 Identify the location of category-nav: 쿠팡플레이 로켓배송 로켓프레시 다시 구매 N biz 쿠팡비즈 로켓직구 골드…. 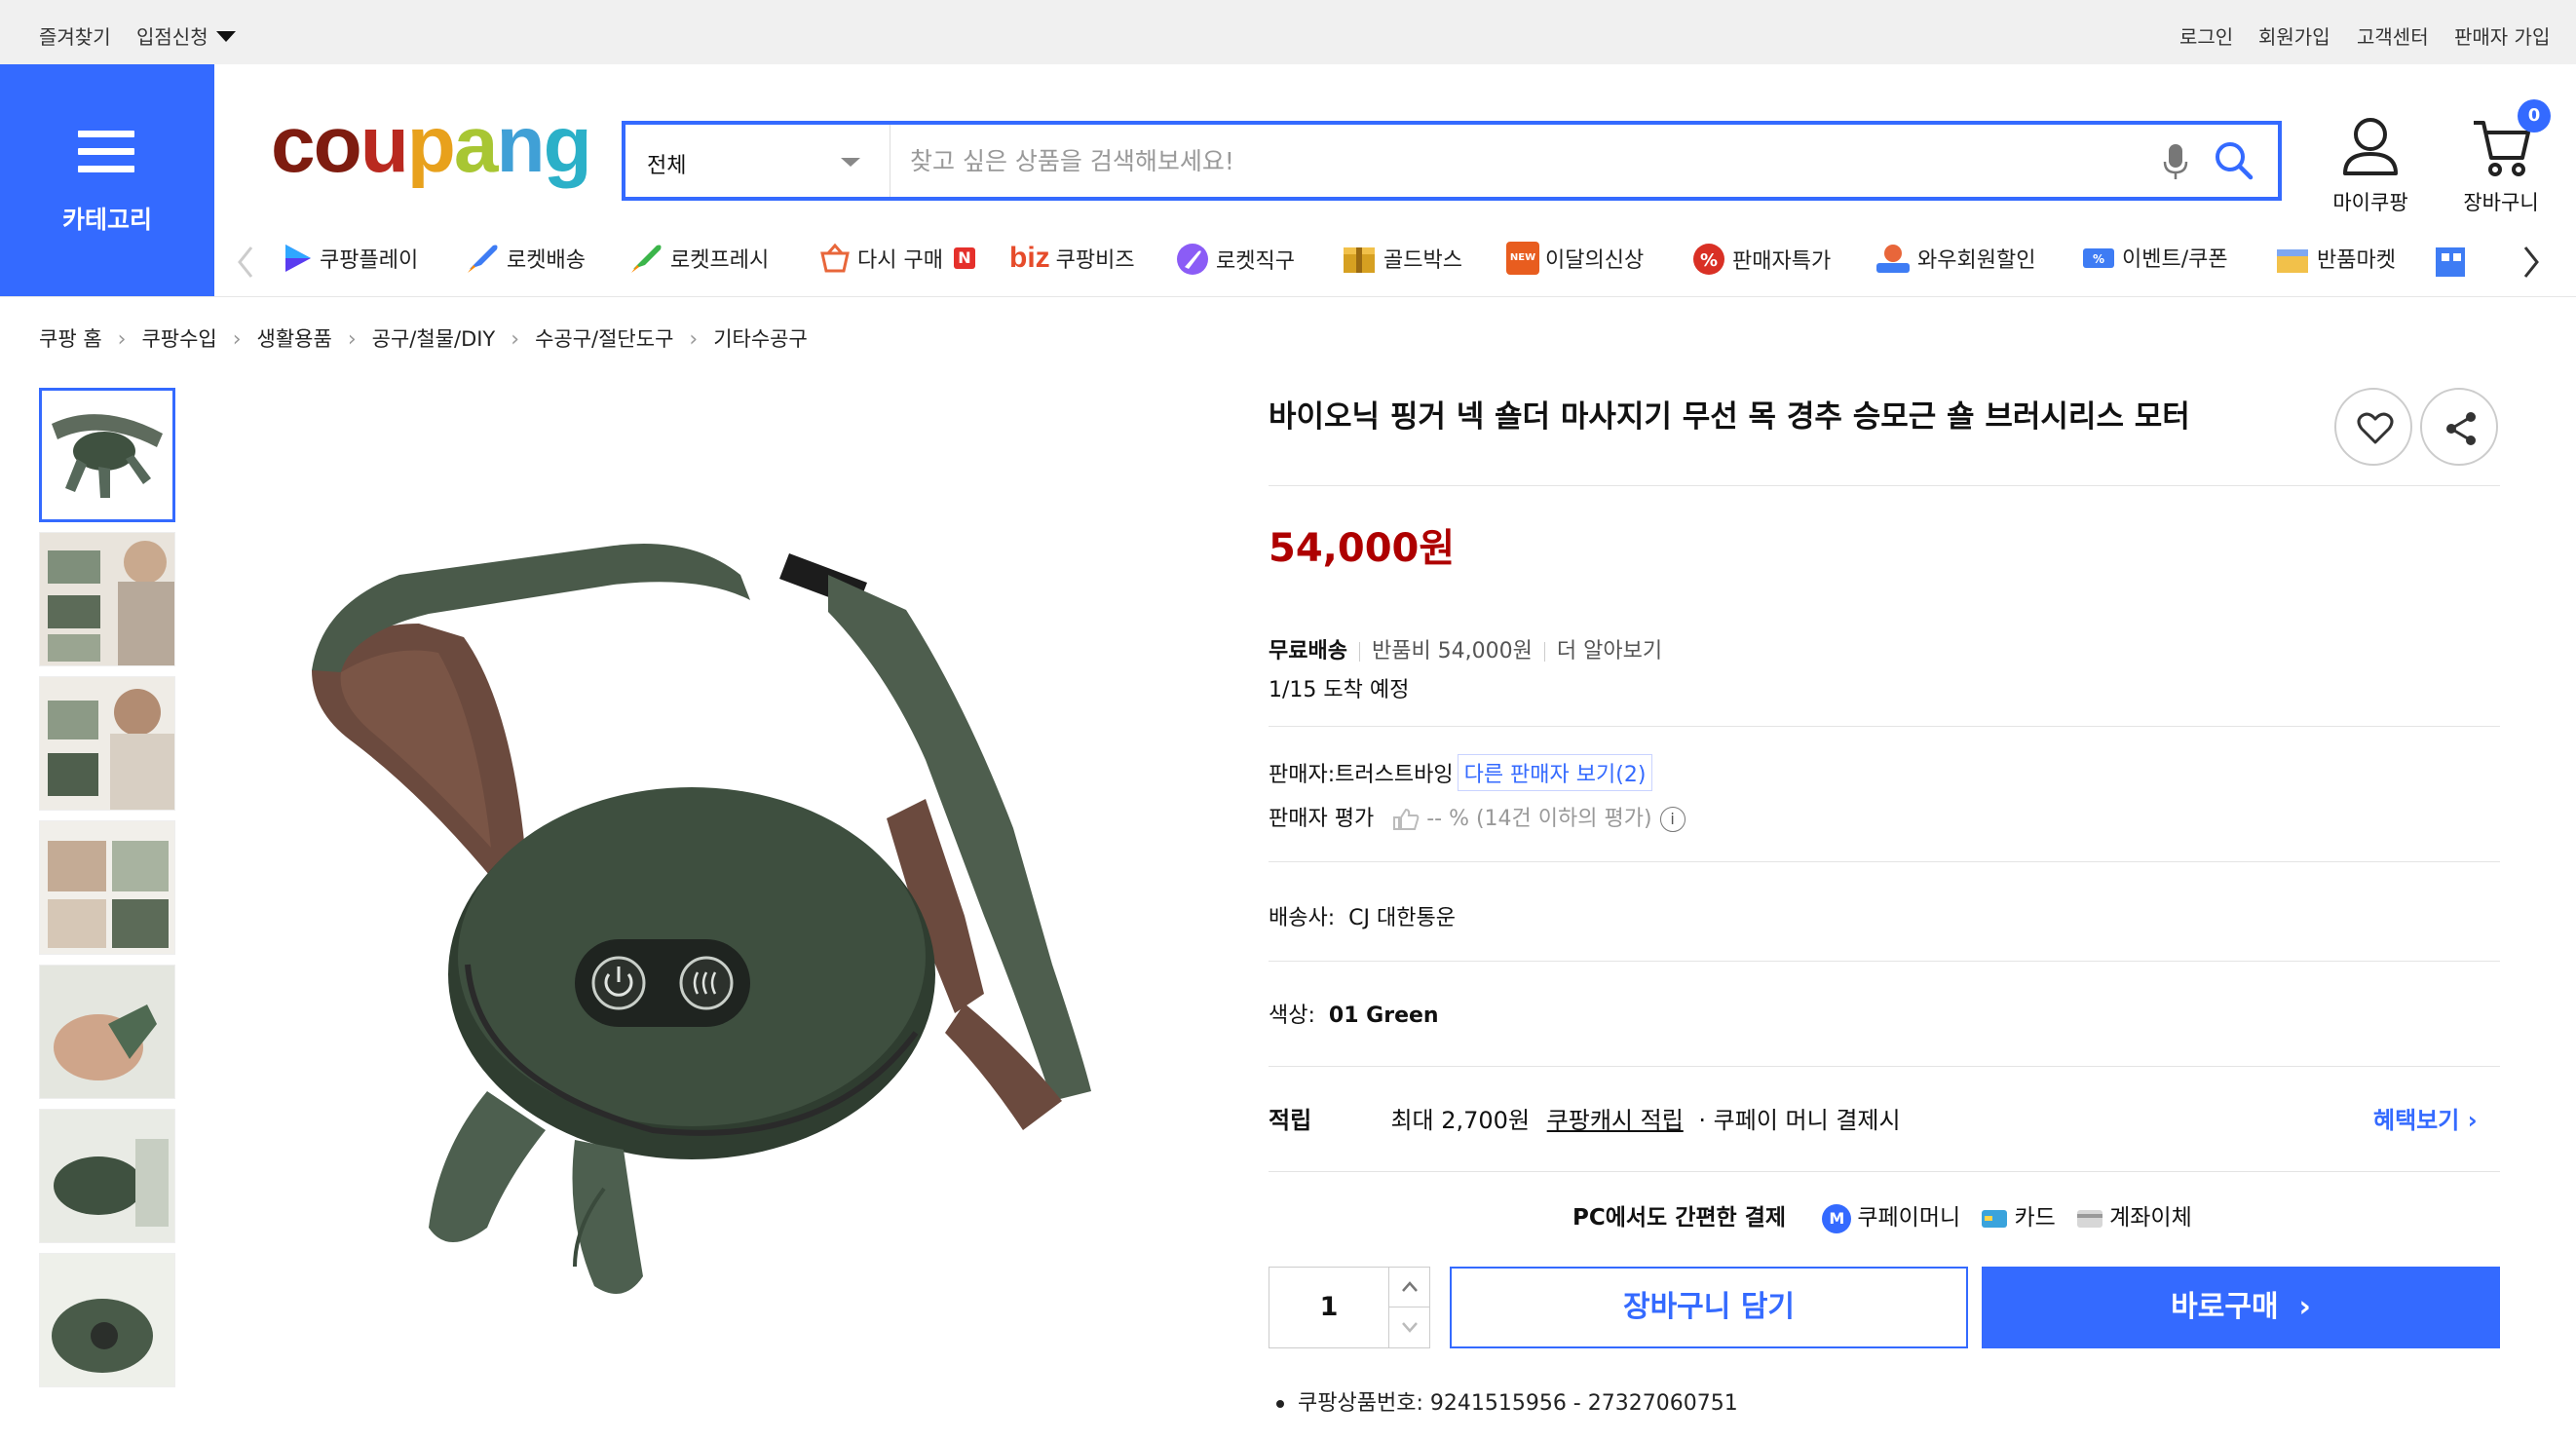
(1400, 263).